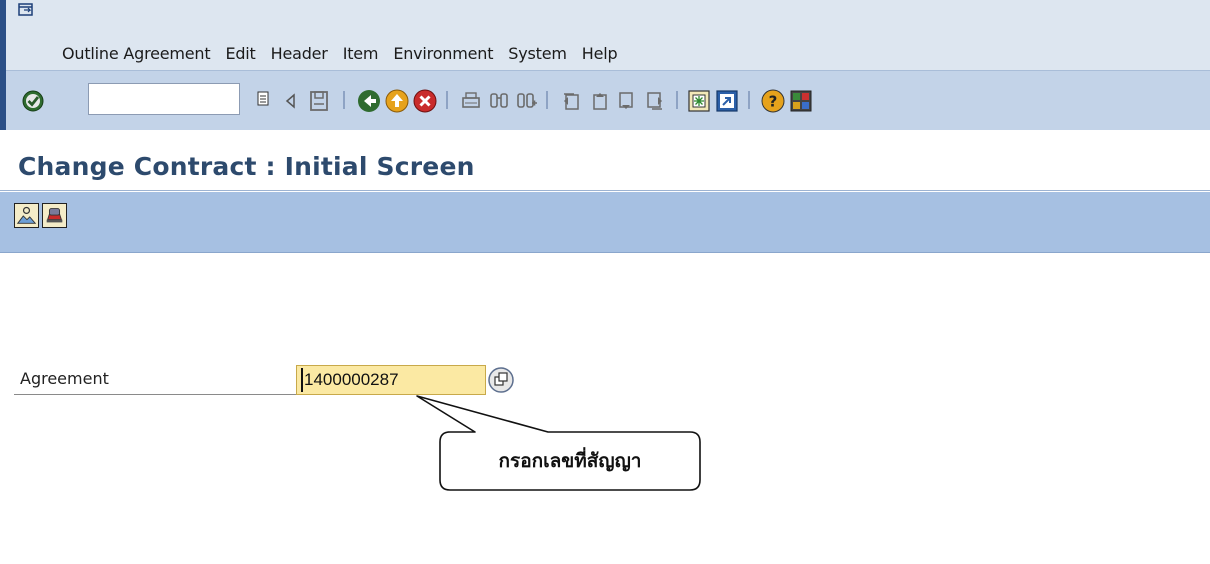 The width and height of the screenshot is (1210, 564). Describe the element at coordinates (164, 99) in the screenshot. I see `command-field` at that location.